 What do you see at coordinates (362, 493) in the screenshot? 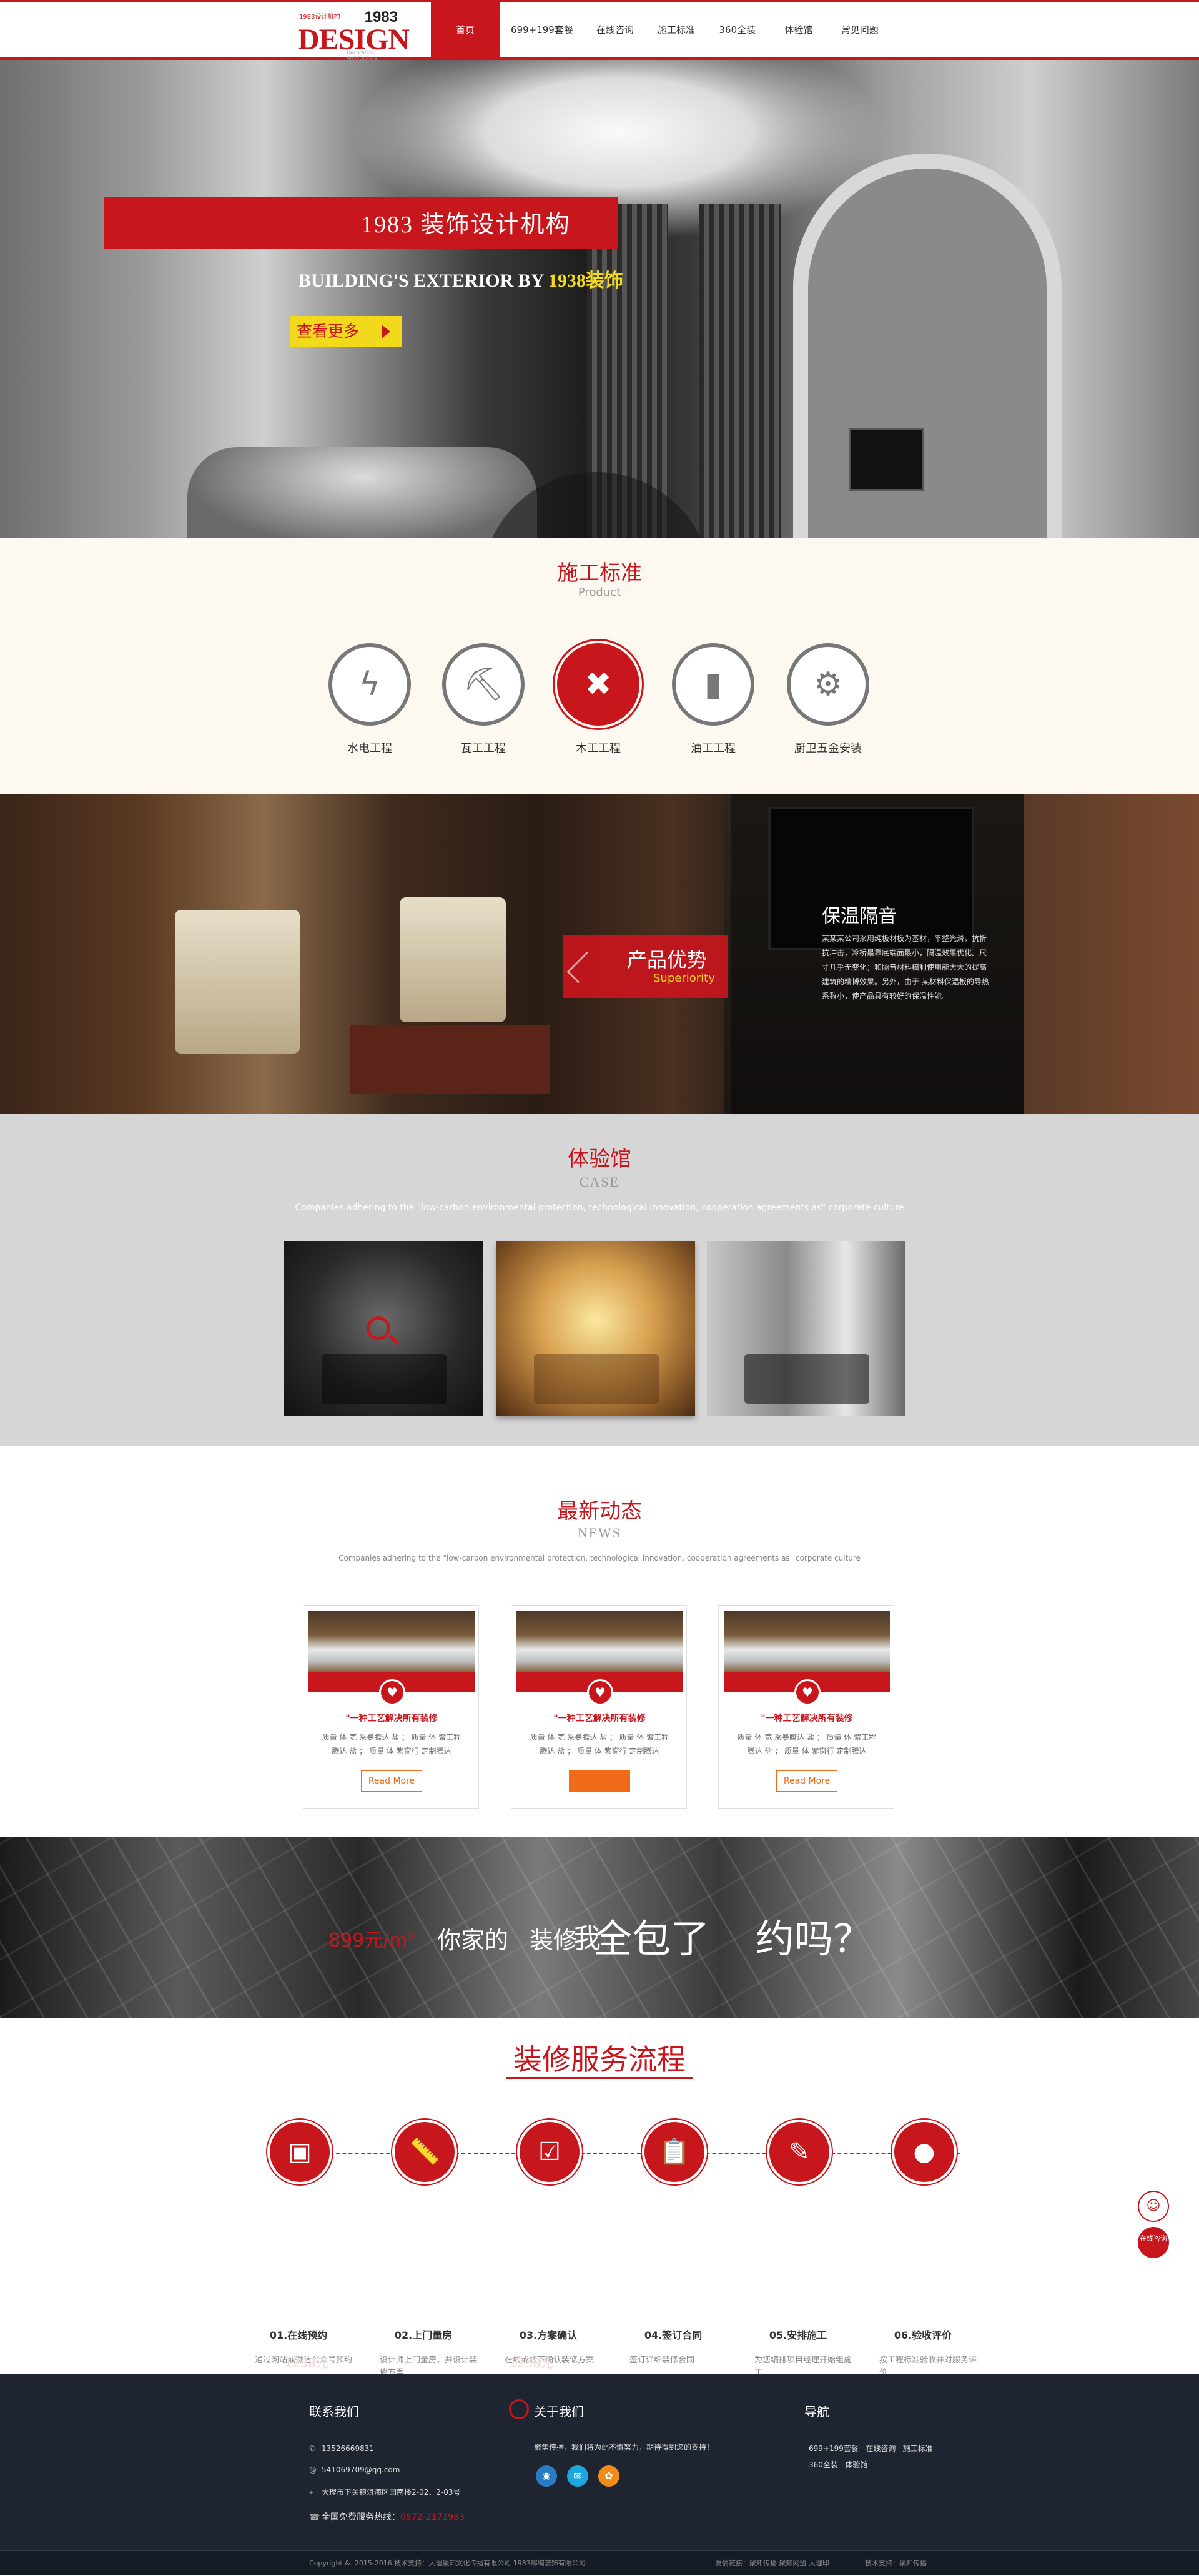
I see `hero-sofa-image` at bounding box center [362, 493].